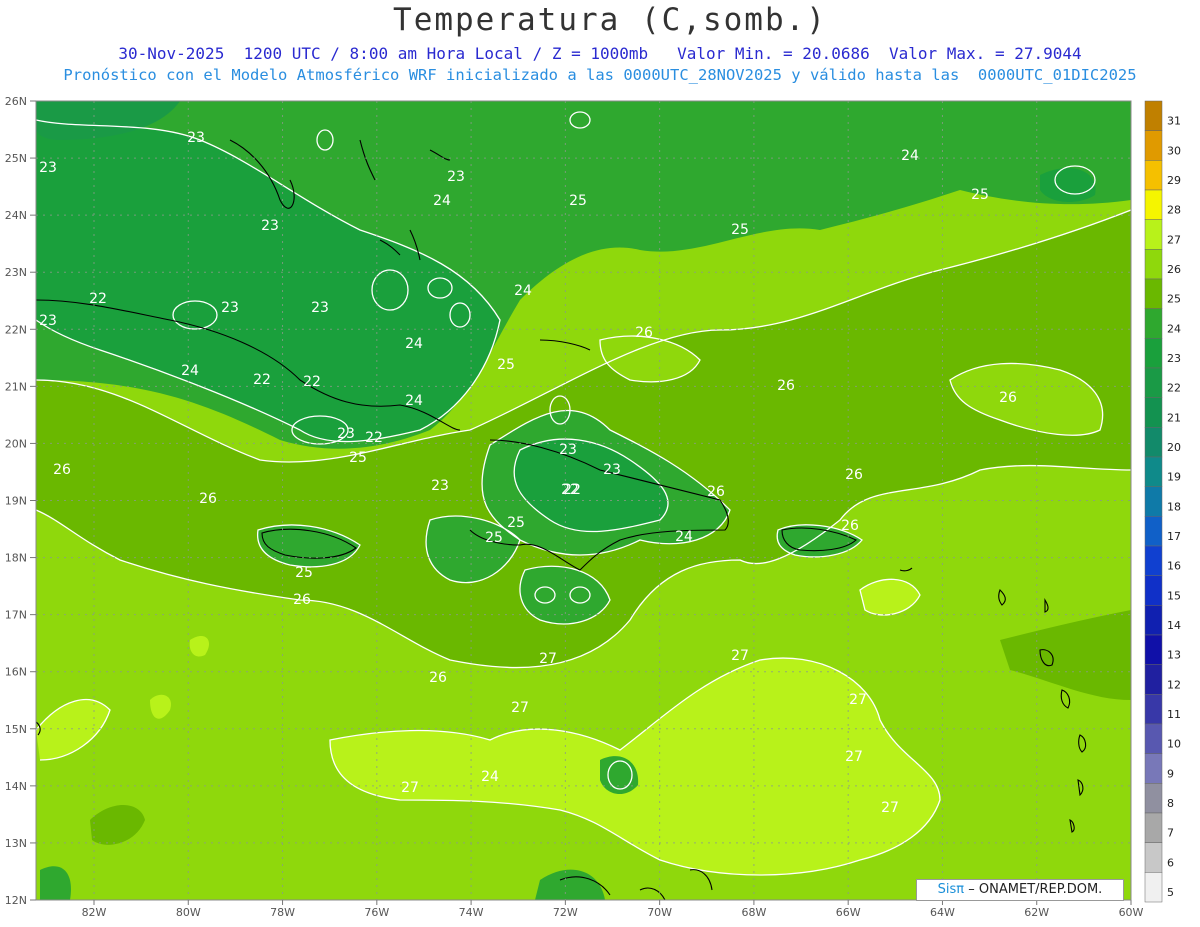 This screenshot has height=927, width=1200. What do you see at coordinates (1170, 773) in the screenshot?
I see `colorbar-label: 9` at bounding box center [1170, 773].